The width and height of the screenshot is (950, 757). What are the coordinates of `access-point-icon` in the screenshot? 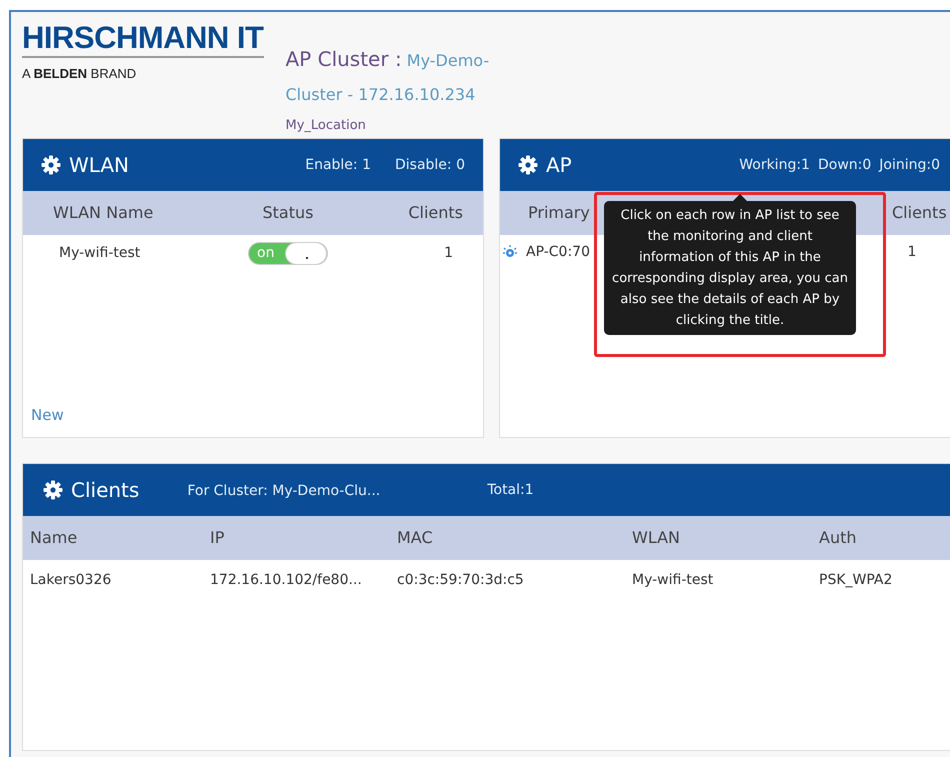 It's located at (510, 252).